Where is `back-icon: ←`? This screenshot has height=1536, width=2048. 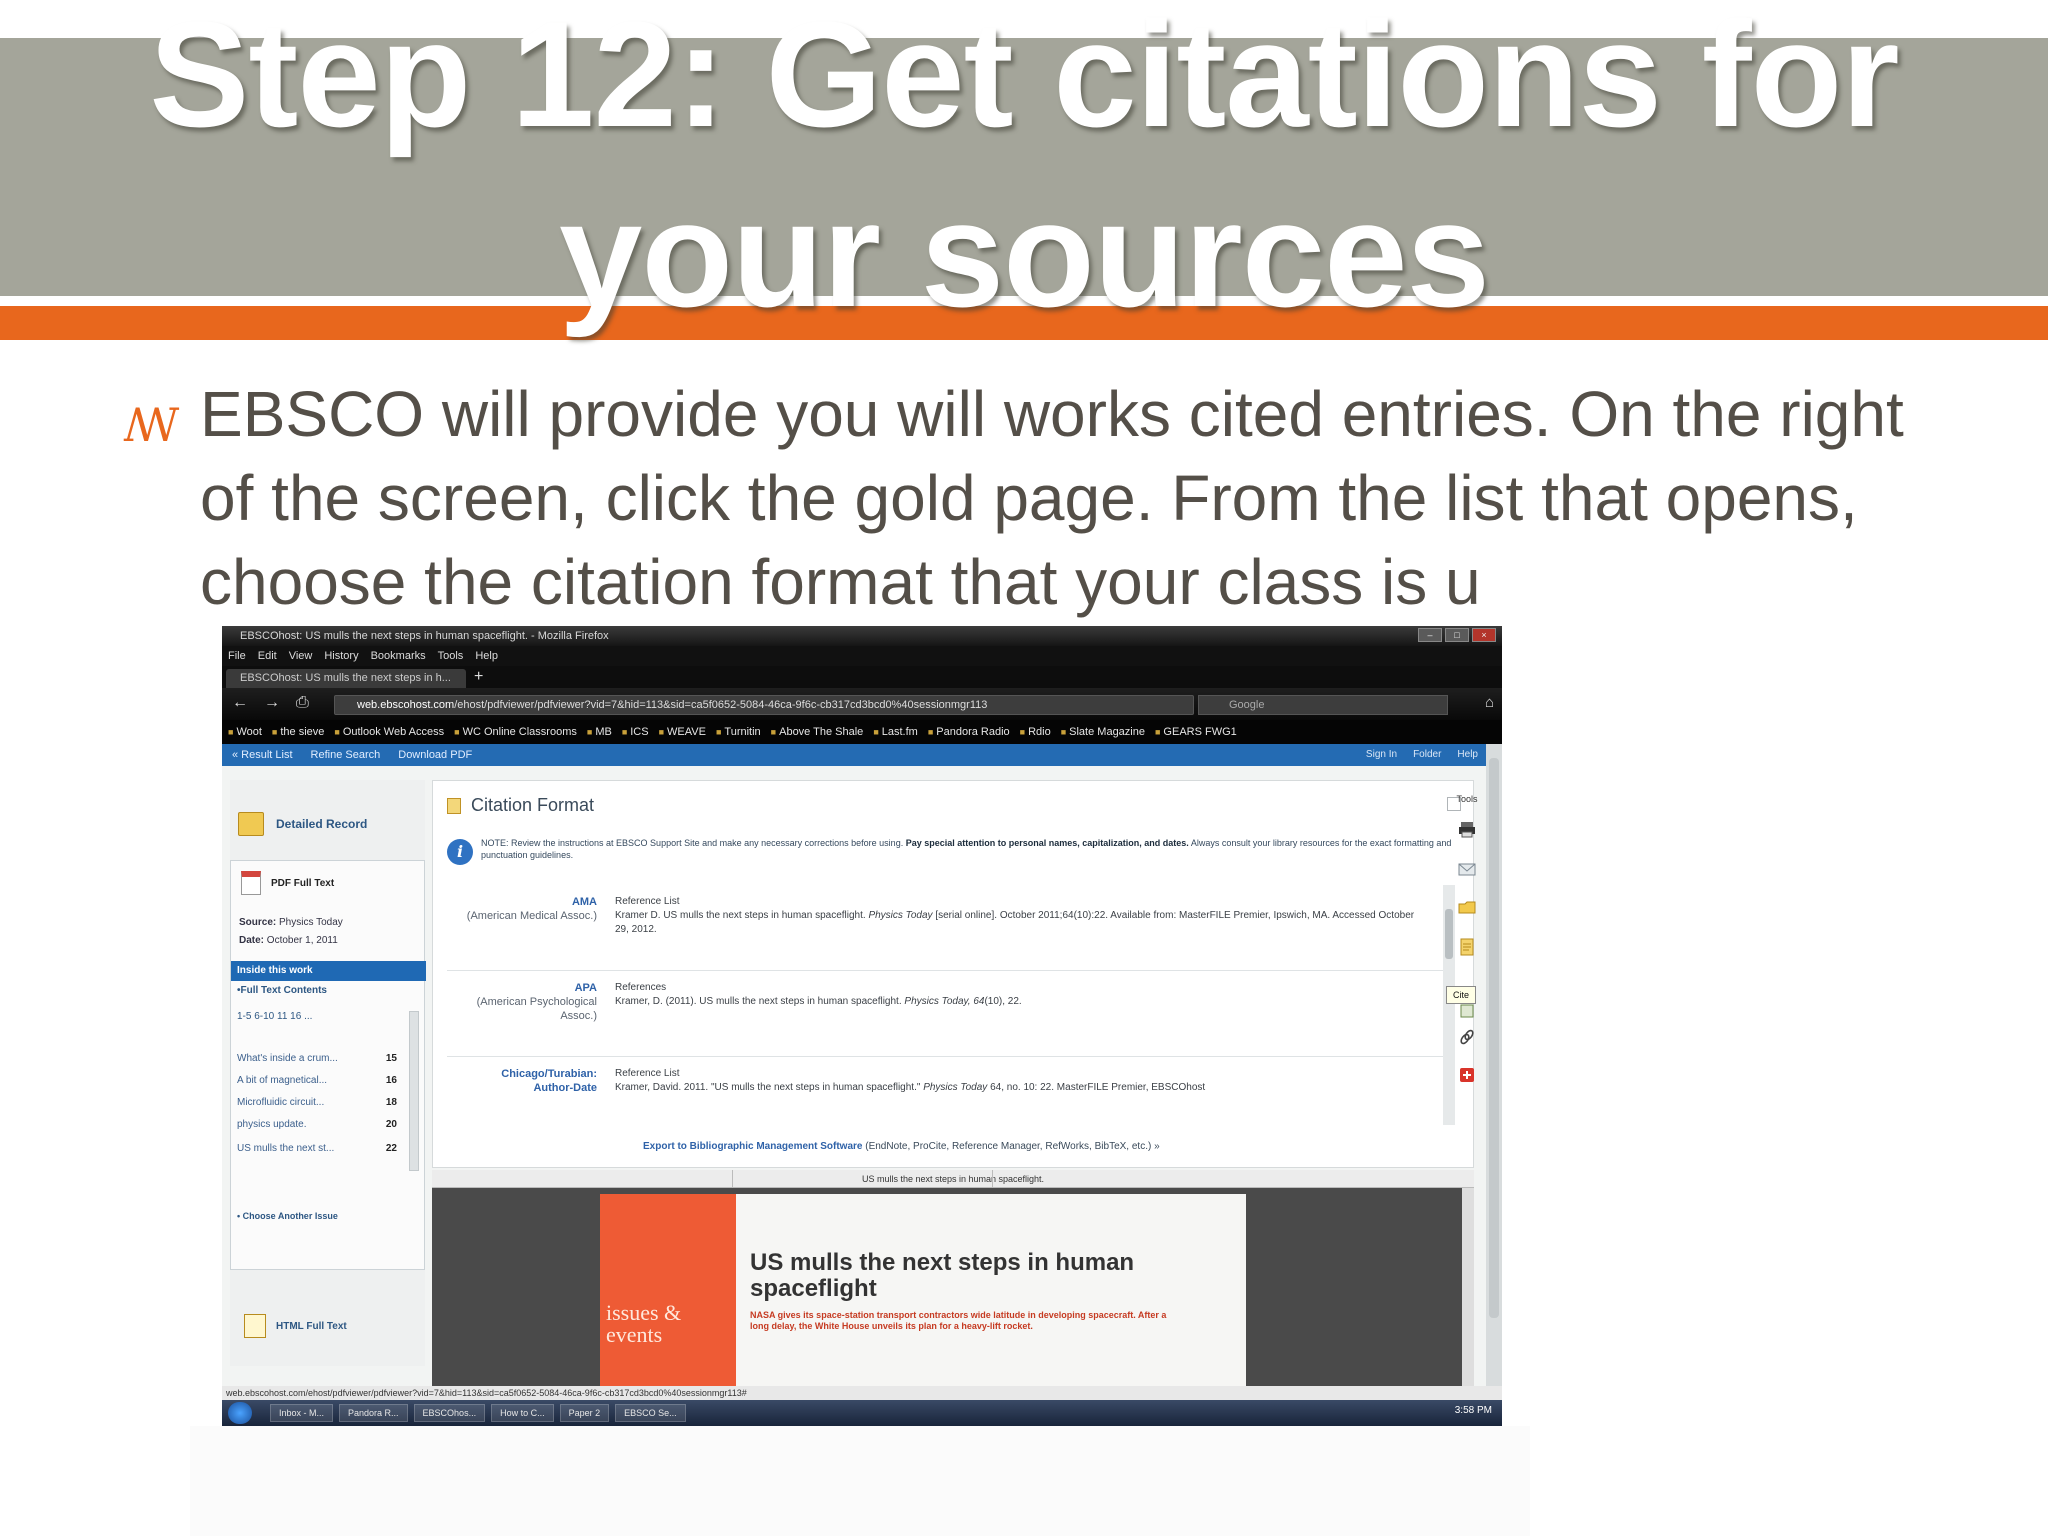 back-icon: ← is located at coordinates (240, 703).